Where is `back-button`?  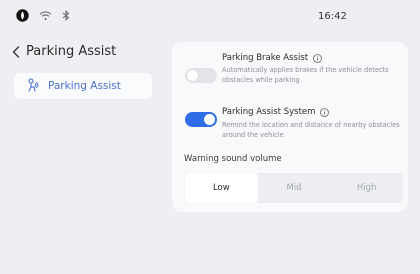 back-button is located at coordinates (16, 51).